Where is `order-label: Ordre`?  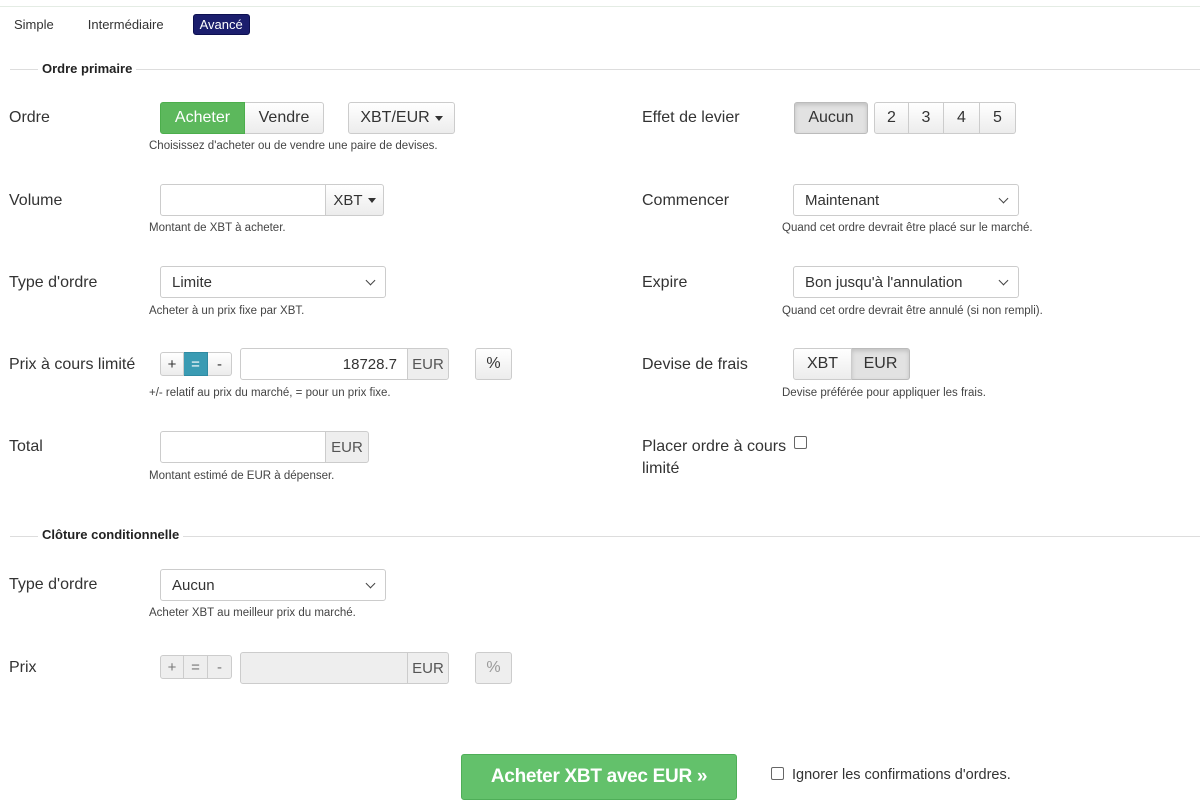 order-label: Ordre is located at coordinates (29, 117).